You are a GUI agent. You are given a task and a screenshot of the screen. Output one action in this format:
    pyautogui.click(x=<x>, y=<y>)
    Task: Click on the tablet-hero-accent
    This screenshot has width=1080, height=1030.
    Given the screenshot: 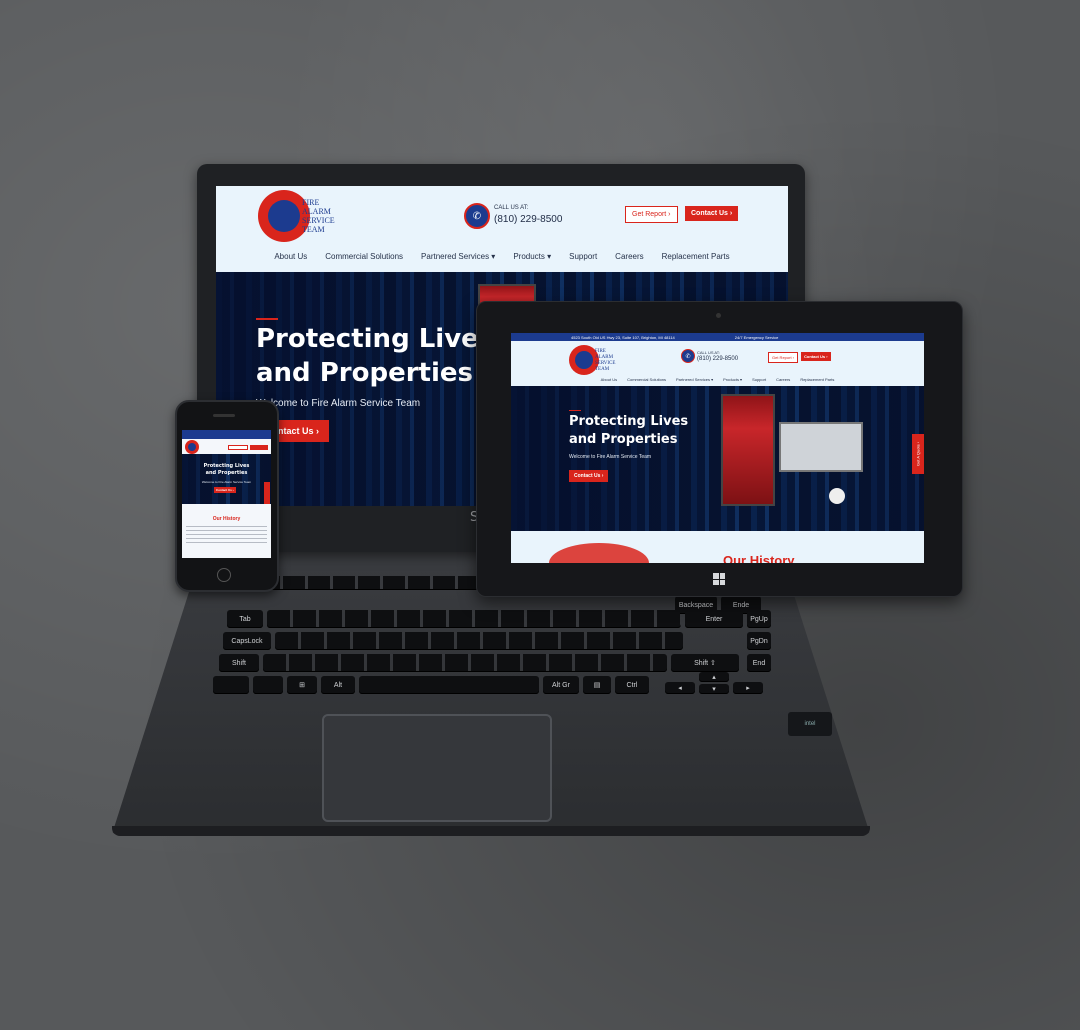 What is the action you would take?
    pyautogui.click(x=575, y=410)
    